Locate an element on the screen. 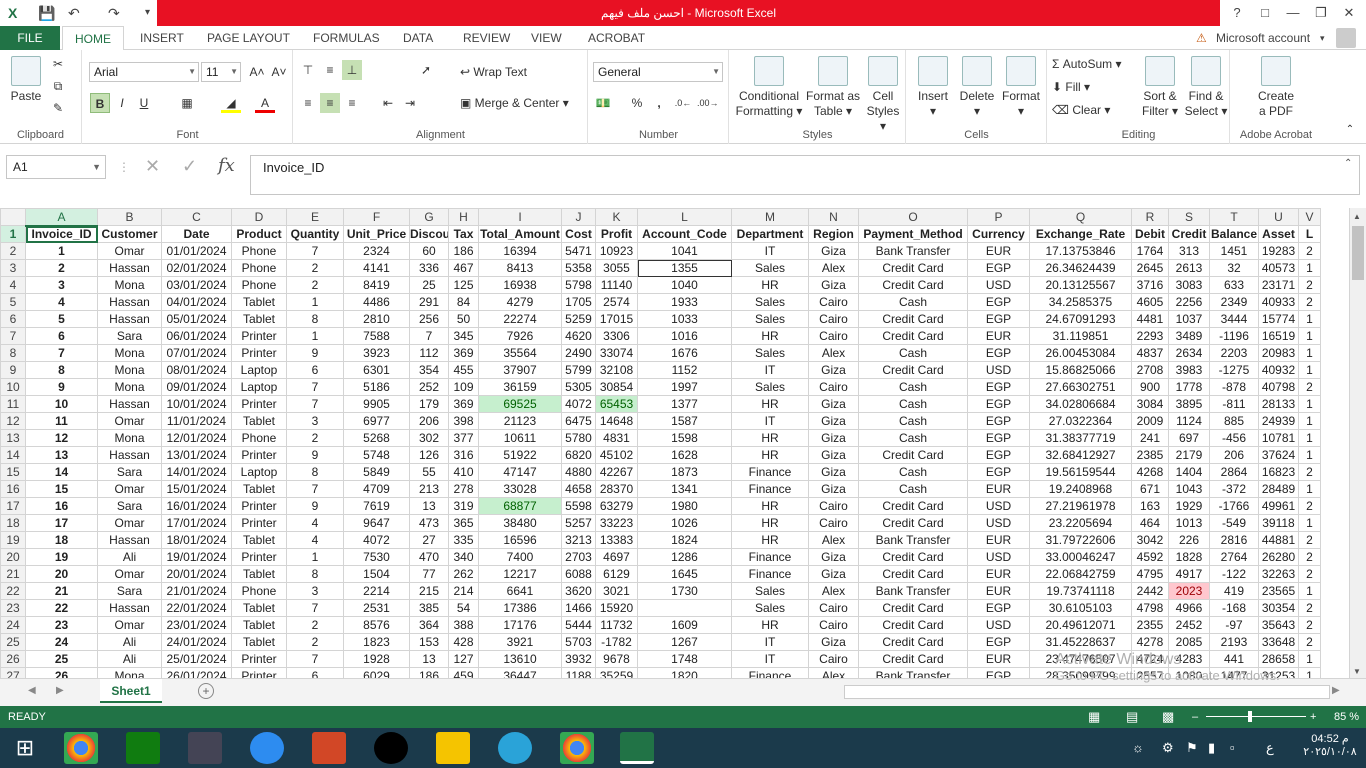 Image resolution: width=1366 pixels, height=768 pixels. data-cell: 1823 is located at coordinates (376, 642).